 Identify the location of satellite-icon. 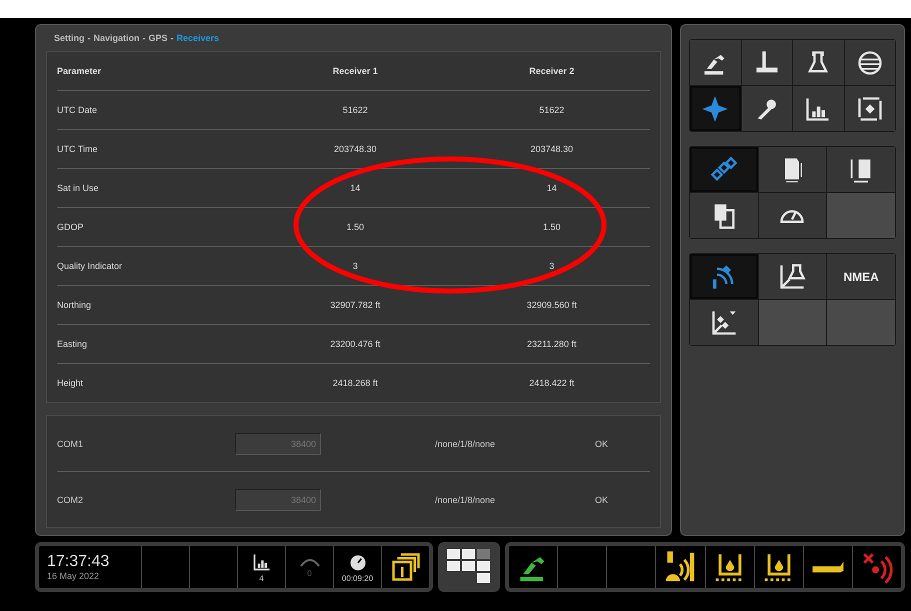
(724, 170).